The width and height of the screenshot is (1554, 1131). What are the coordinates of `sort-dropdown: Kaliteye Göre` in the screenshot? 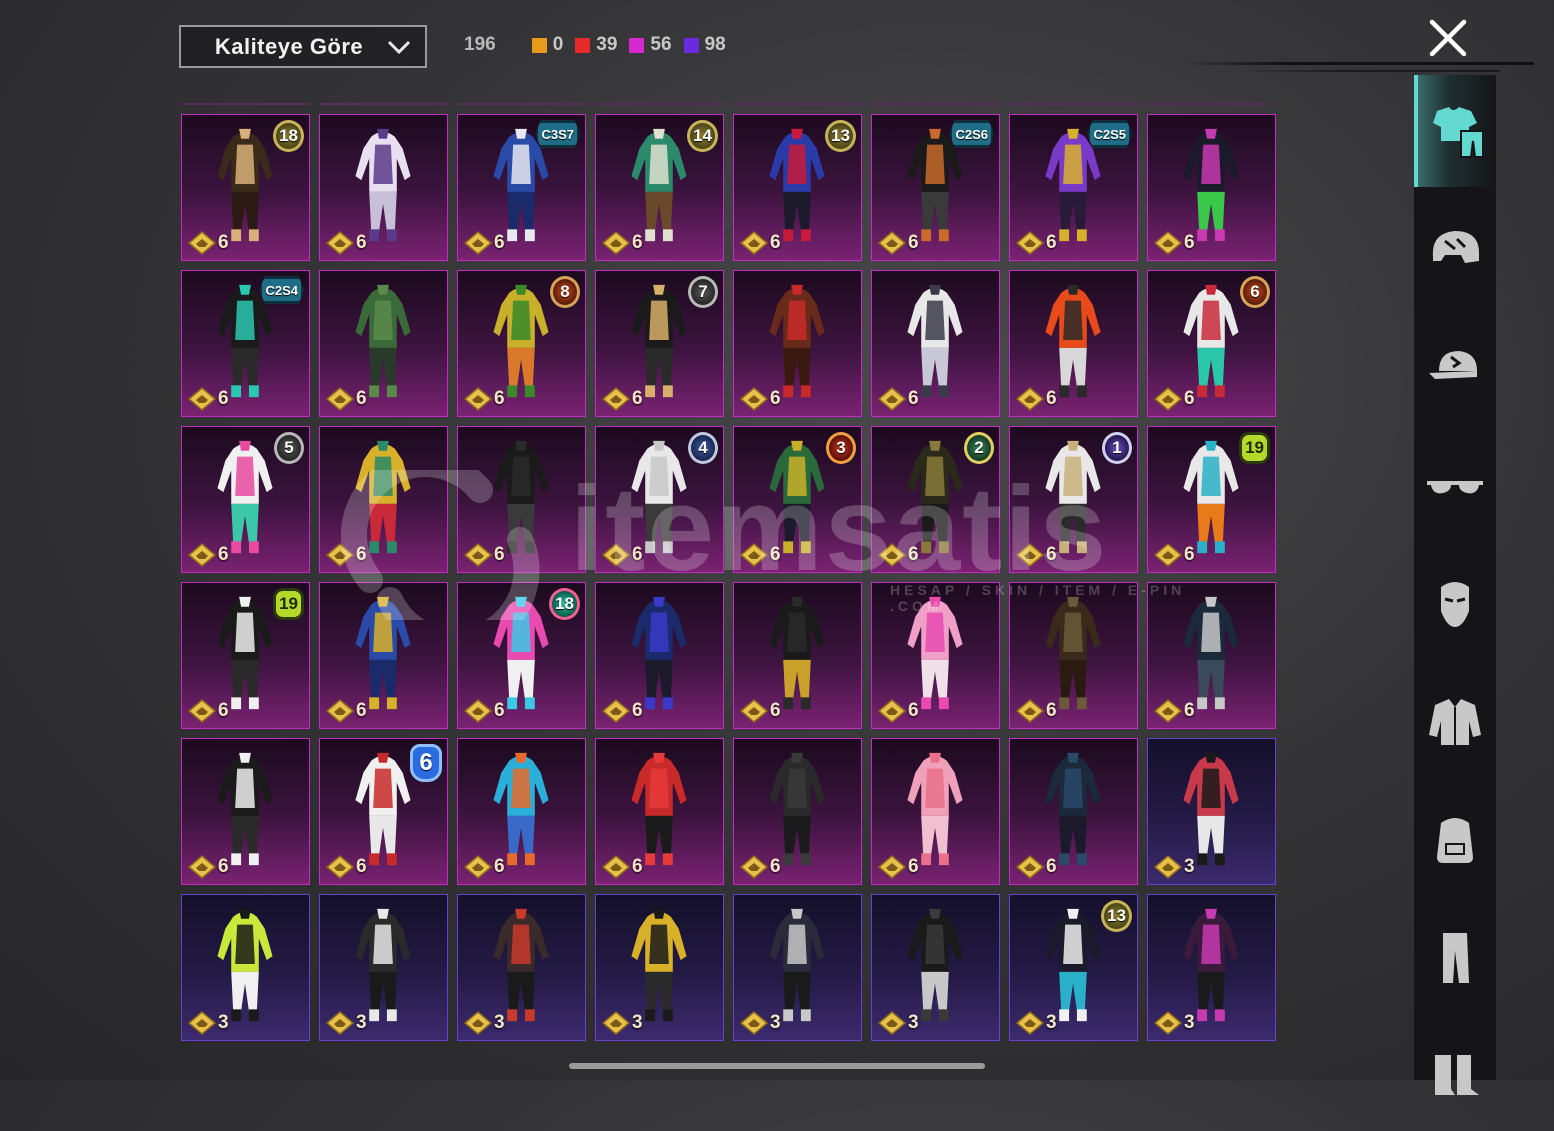 It's located at (303, 46).